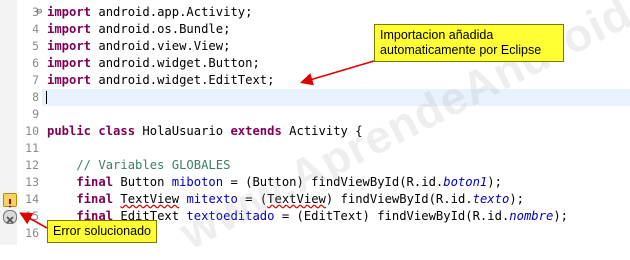  Describe the element at coordinates (102, 231) in the screenshot. I see `callout-error-fixed: Error solucionado` at that location.